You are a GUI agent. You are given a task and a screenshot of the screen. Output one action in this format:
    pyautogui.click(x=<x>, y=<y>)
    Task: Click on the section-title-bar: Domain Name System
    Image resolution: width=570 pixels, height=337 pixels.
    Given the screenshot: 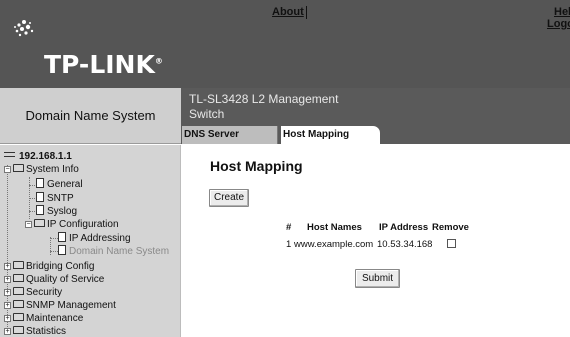 What is the action you would take?
    pyautogui.click(x=90, y=116)
    